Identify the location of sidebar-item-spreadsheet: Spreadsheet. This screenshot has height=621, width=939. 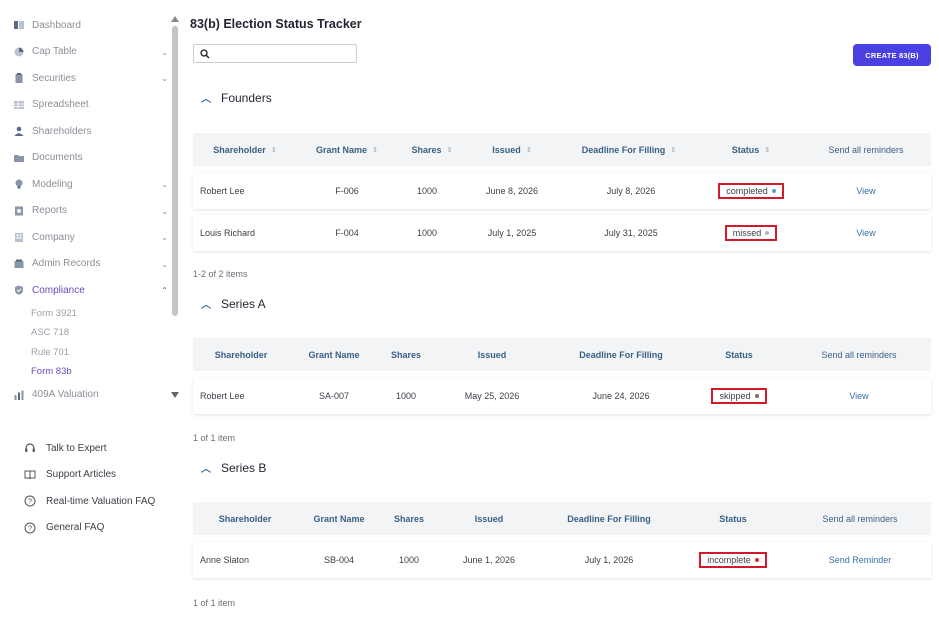
(86, 105).